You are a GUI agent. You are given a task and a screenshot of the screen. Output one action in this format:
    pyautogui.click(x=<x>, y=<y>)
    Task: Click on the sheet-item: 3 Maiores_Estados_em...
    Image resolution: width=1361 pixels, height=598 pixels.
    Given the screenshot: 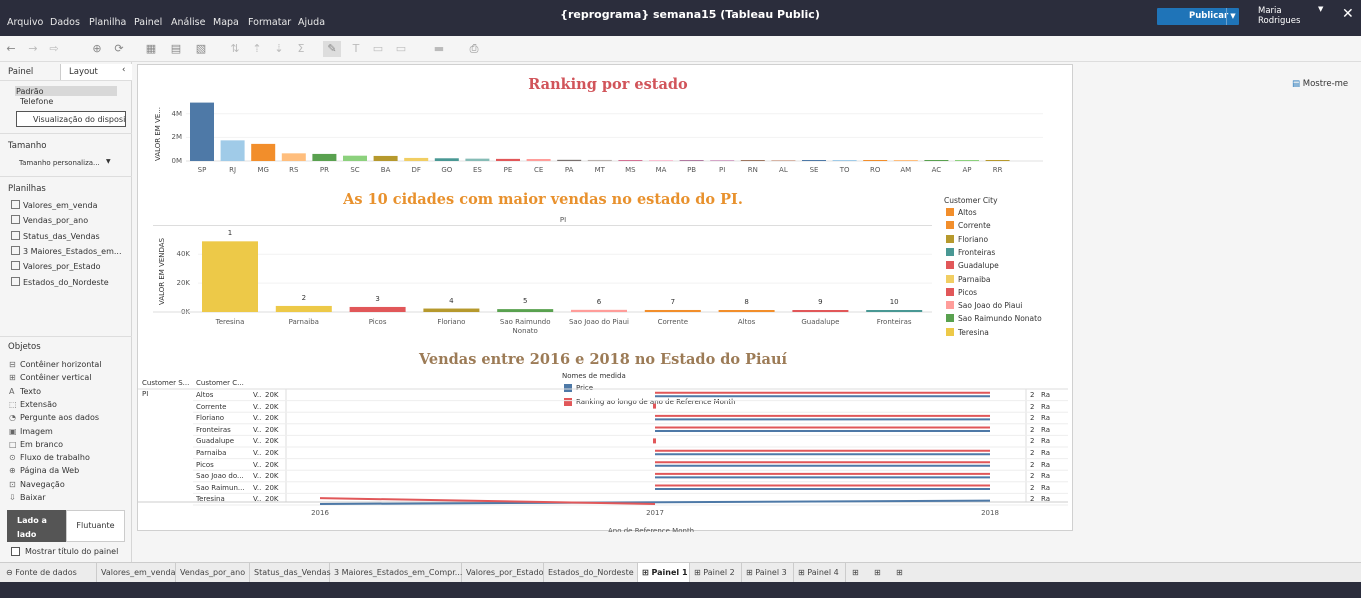 What is the action you would take?
    pyautogui.click(x=70, y=250)
    